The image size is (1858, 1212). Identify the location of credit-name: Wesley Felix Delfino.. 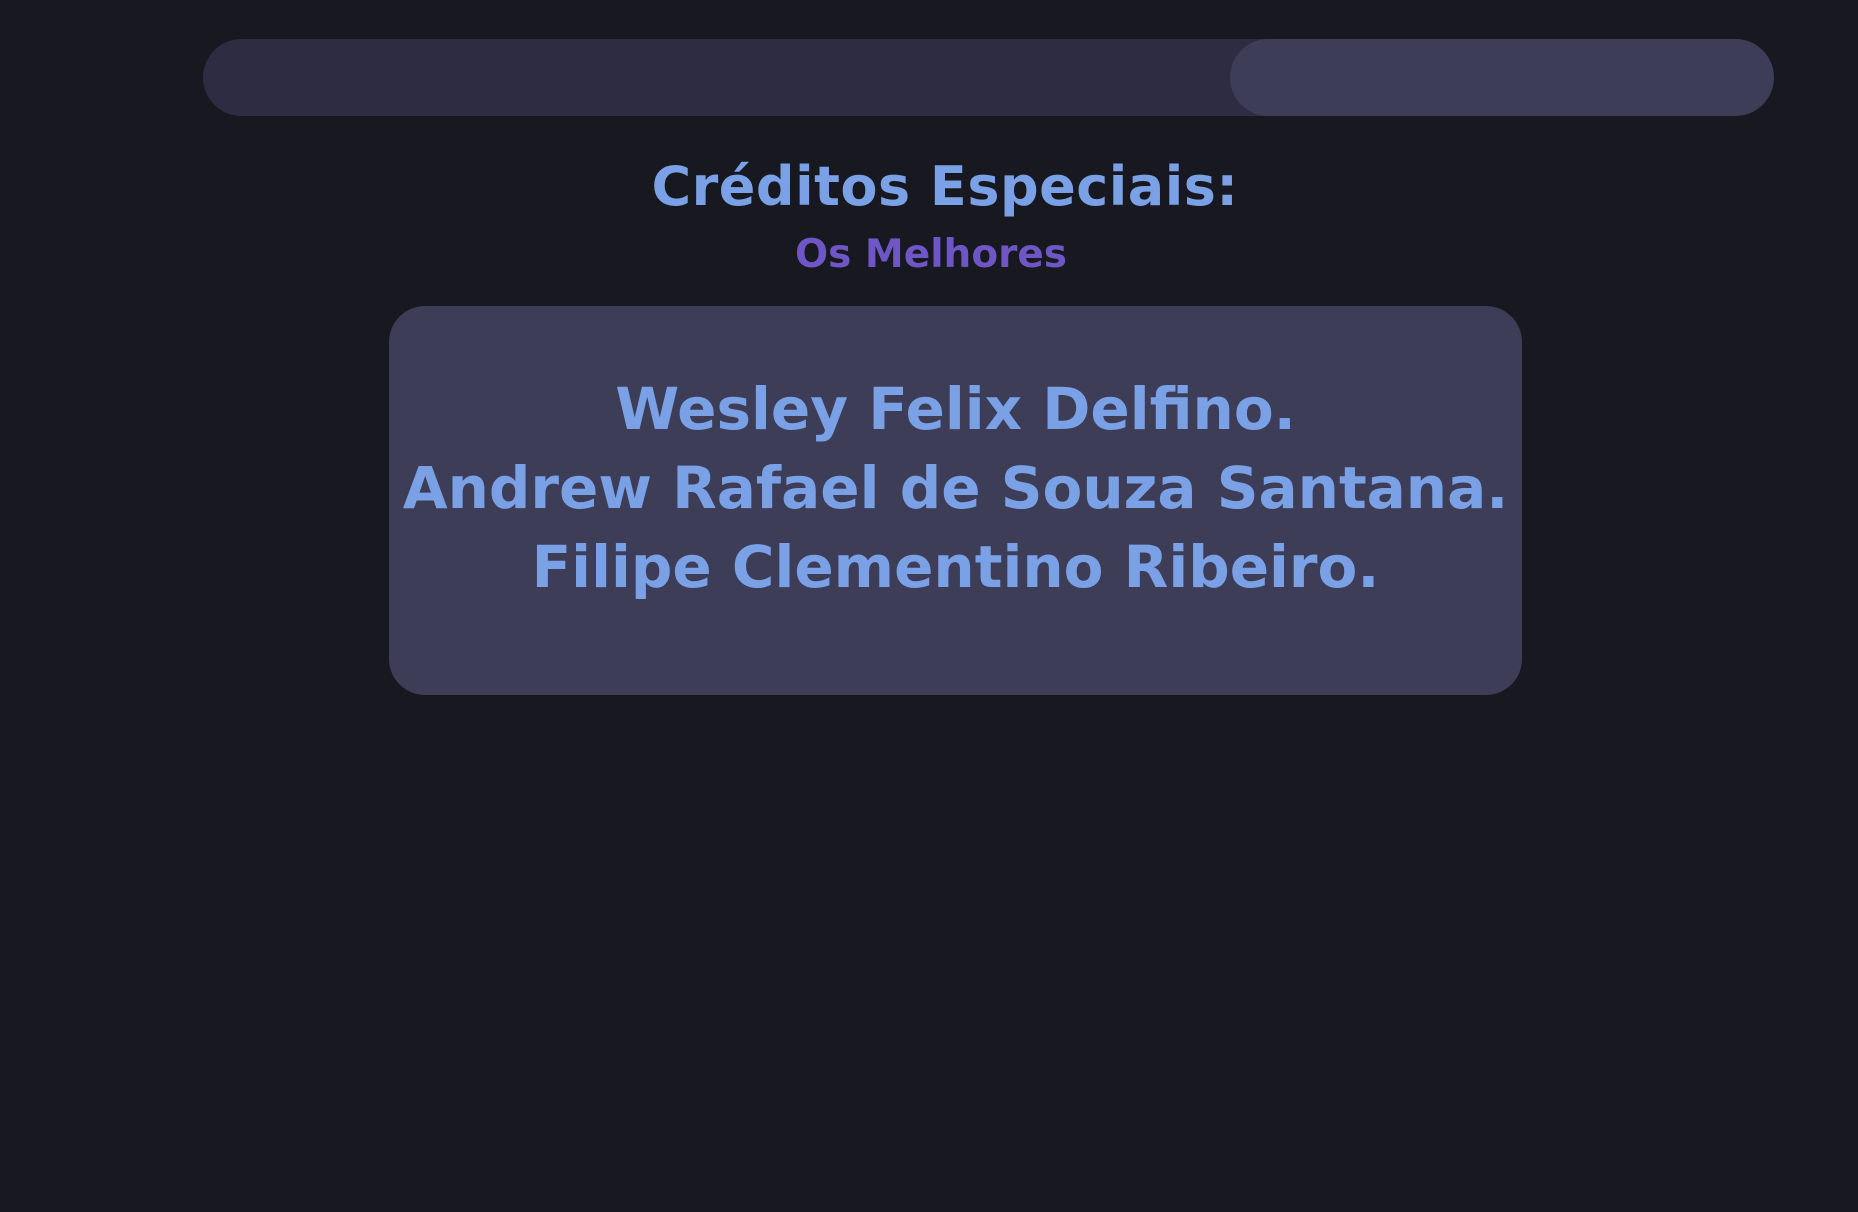
(955, 409).